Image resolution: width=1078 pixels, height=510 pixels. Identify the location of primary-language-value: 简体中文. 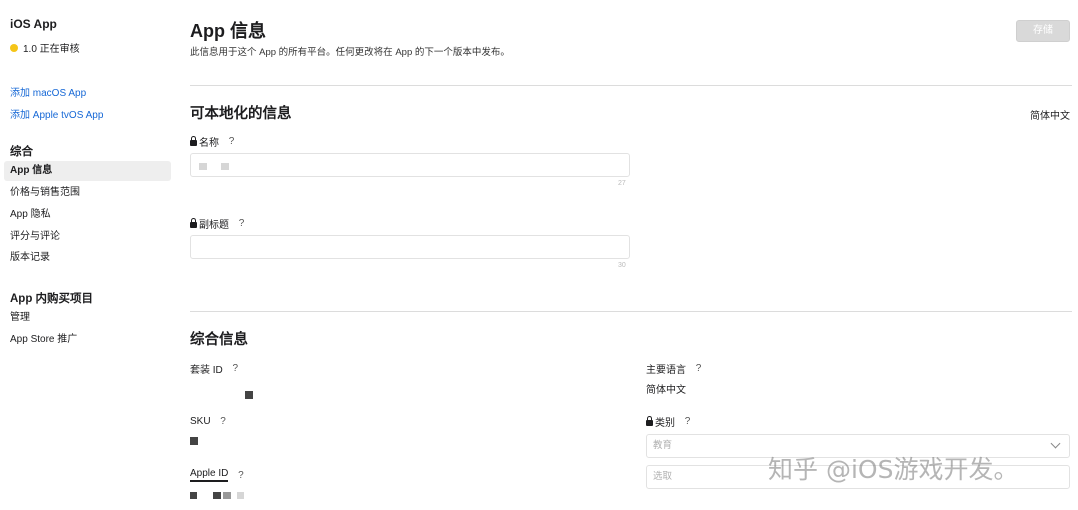
(666, 388).